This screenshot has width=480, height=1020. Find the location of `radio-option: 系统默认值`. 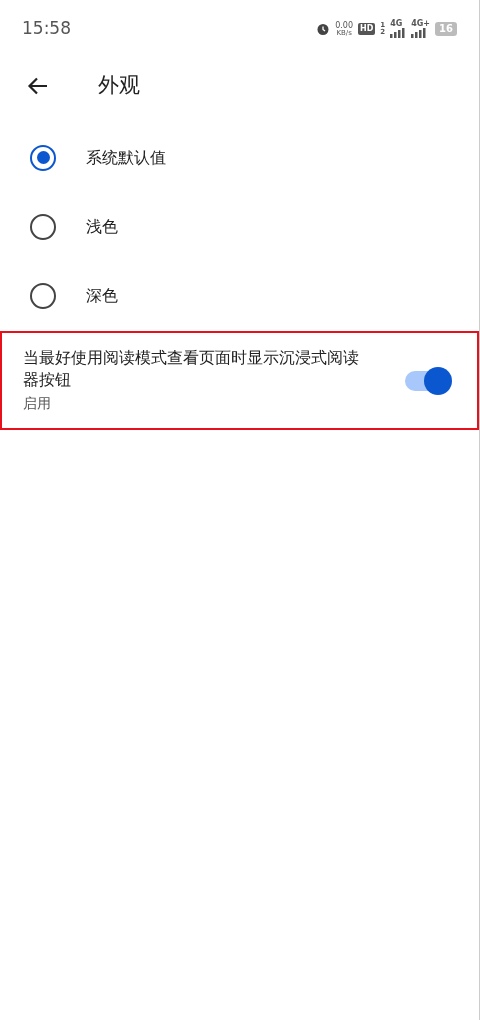

radio-option: 系统默认值 is located at coordinates (239, 157).